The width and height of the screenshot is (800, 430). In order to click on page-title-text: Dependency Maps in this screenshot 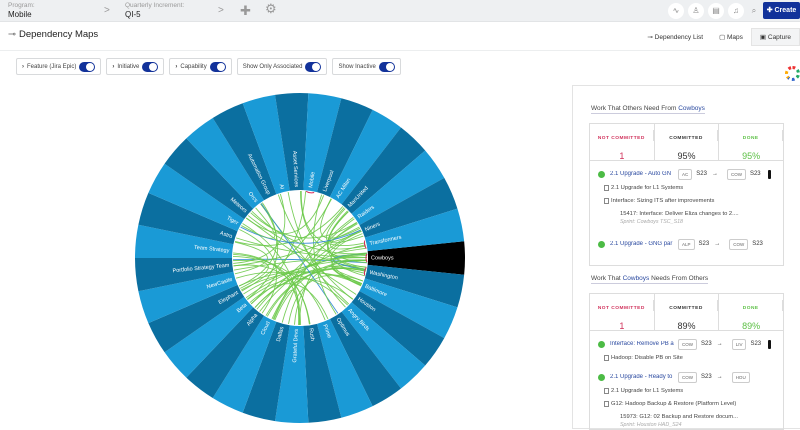, I will do `click(58, 34)`.